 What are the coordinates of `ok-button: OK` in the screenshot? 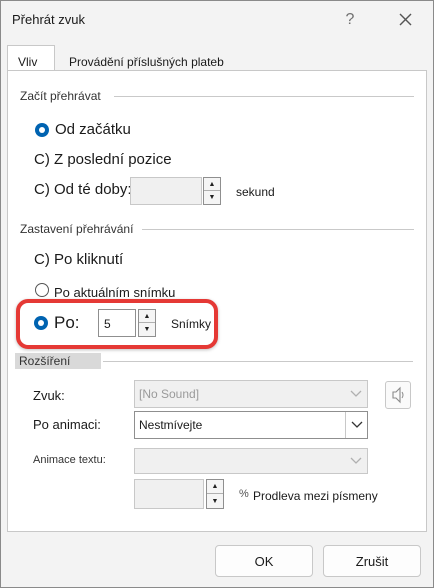 It's located at (264, 561).